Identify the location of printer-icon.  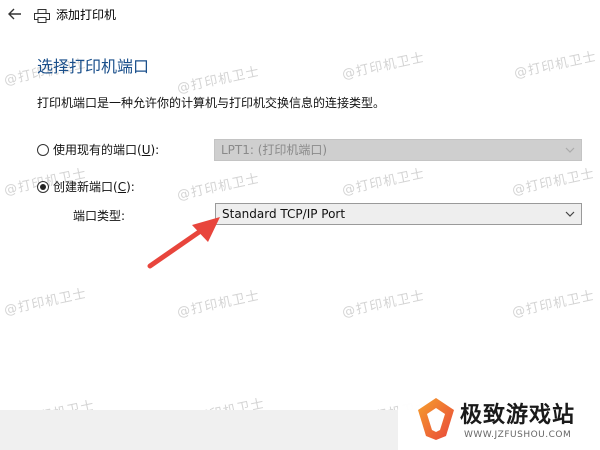
(42, 15).